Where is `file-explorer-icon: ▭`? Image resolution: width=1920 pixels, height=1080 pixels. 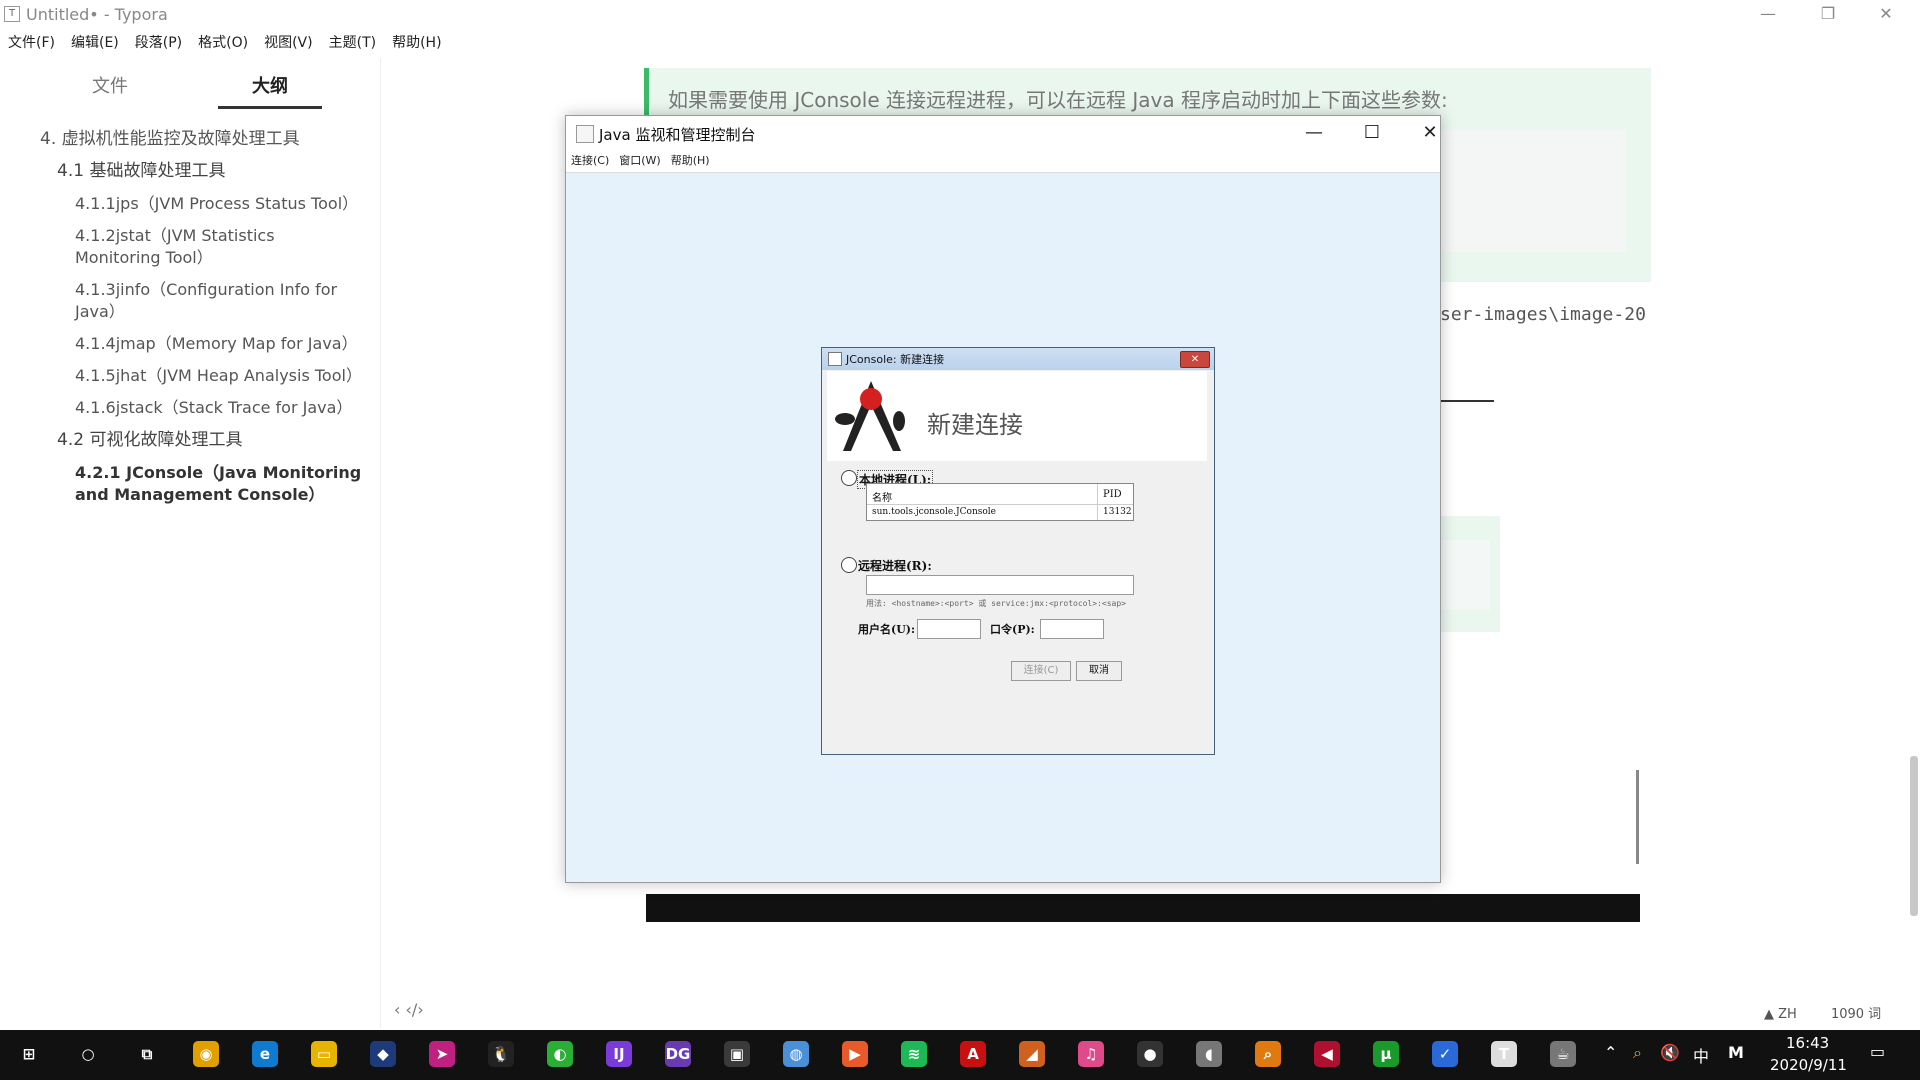 file-explorer-icon: ▭ is located at coordinates (324, 1054).